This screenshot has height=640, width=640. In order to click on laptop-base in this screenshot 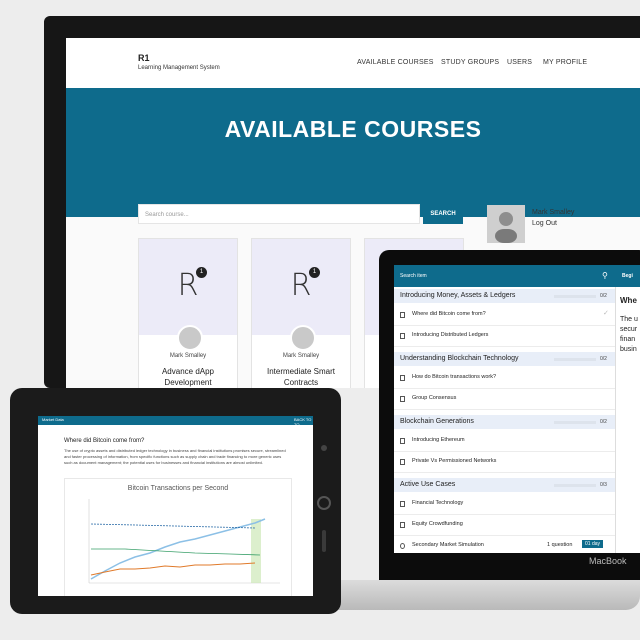, I will do `click(478, 595)`.